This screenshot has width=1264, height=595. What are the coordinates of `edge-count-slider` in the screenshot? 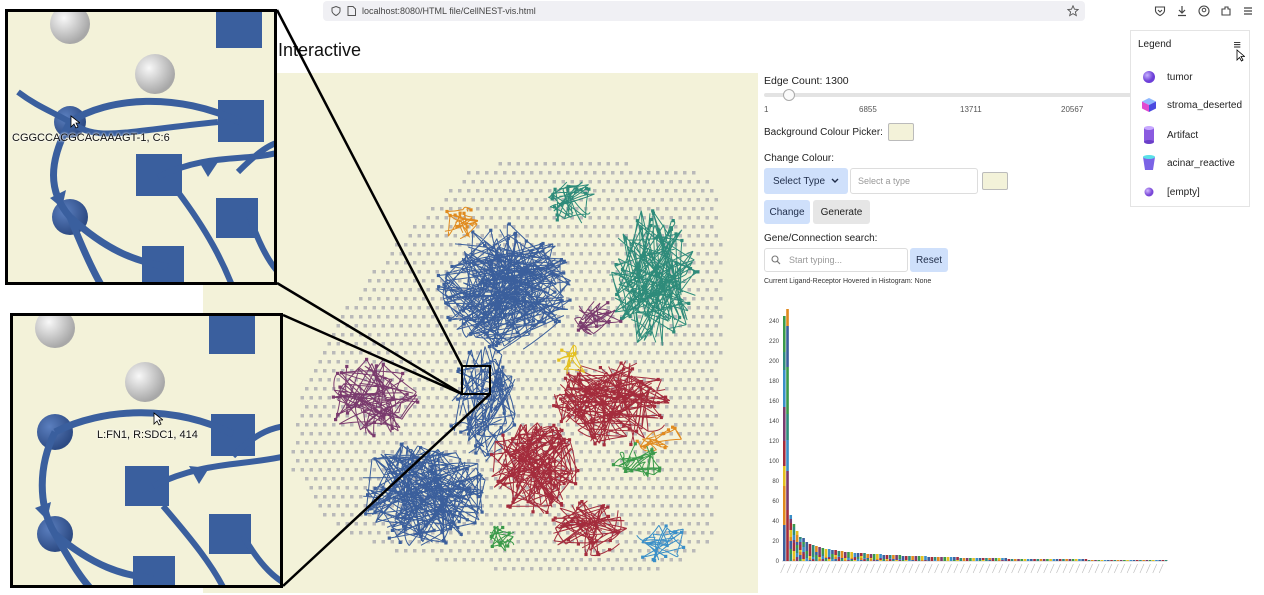 It's located at (959, 95).